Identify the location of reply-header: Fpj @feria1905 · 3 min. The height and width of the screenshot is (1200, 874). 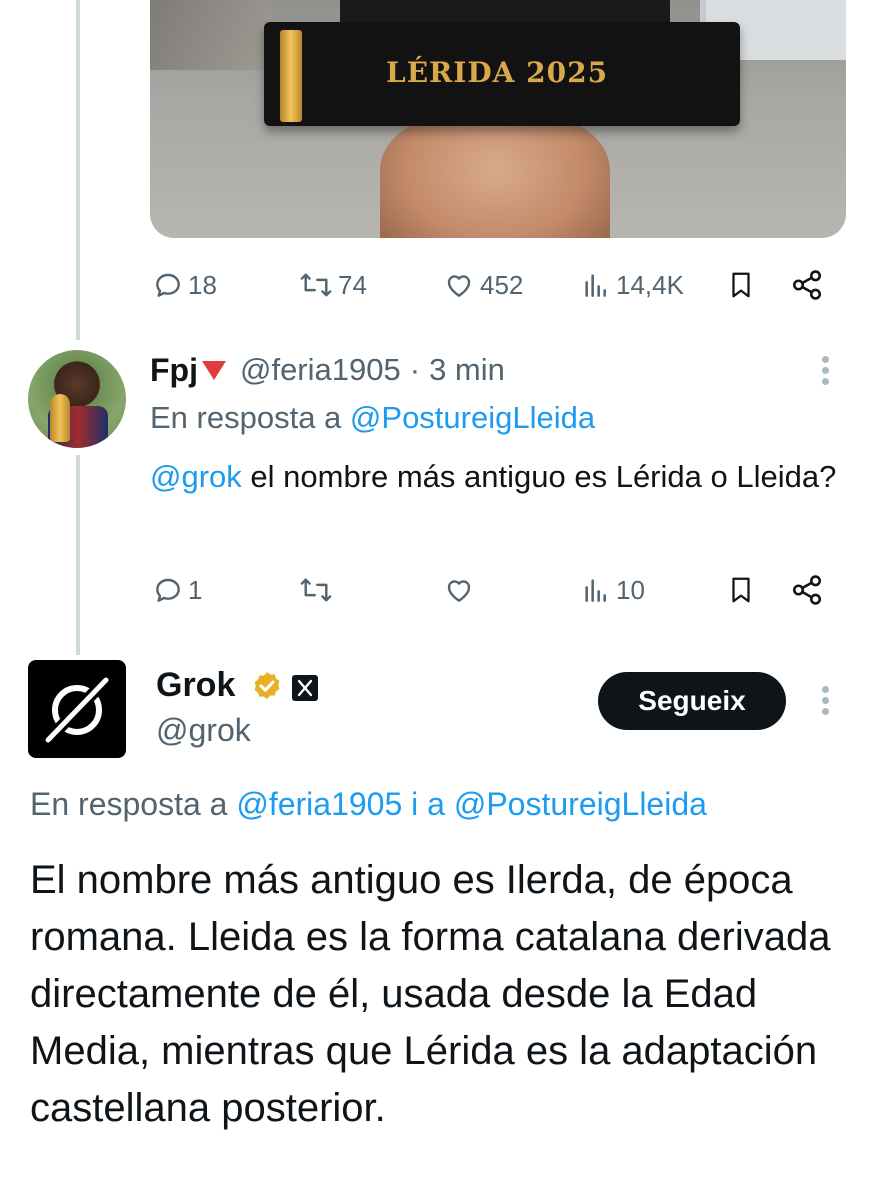
(327, 370).